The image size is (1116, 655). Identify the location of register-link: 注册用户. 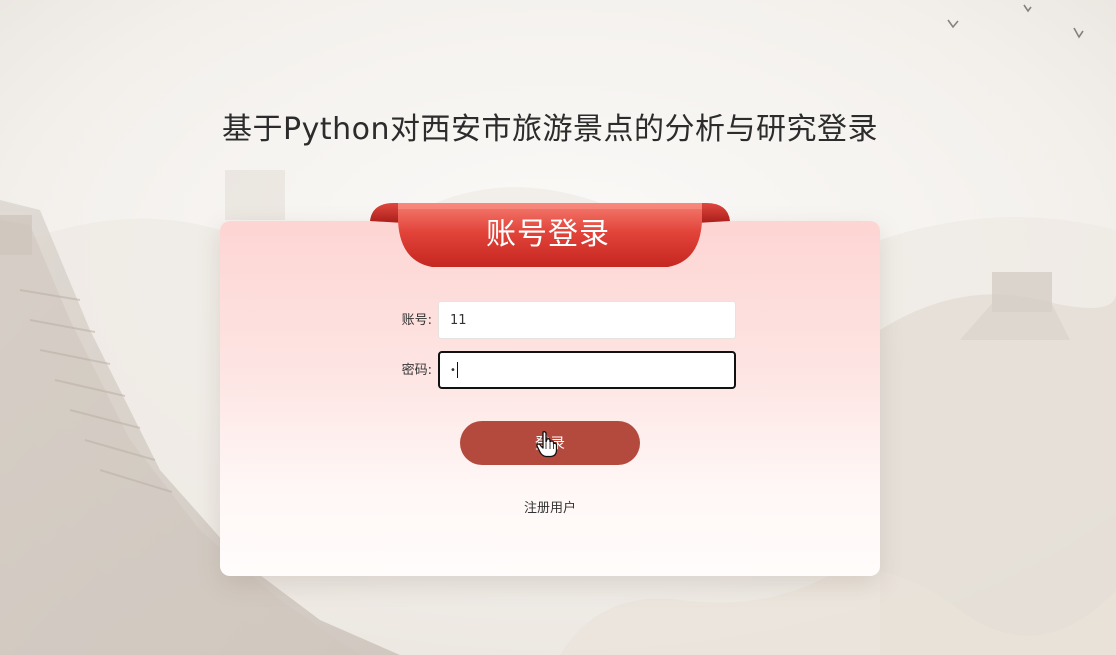
(550, 506).